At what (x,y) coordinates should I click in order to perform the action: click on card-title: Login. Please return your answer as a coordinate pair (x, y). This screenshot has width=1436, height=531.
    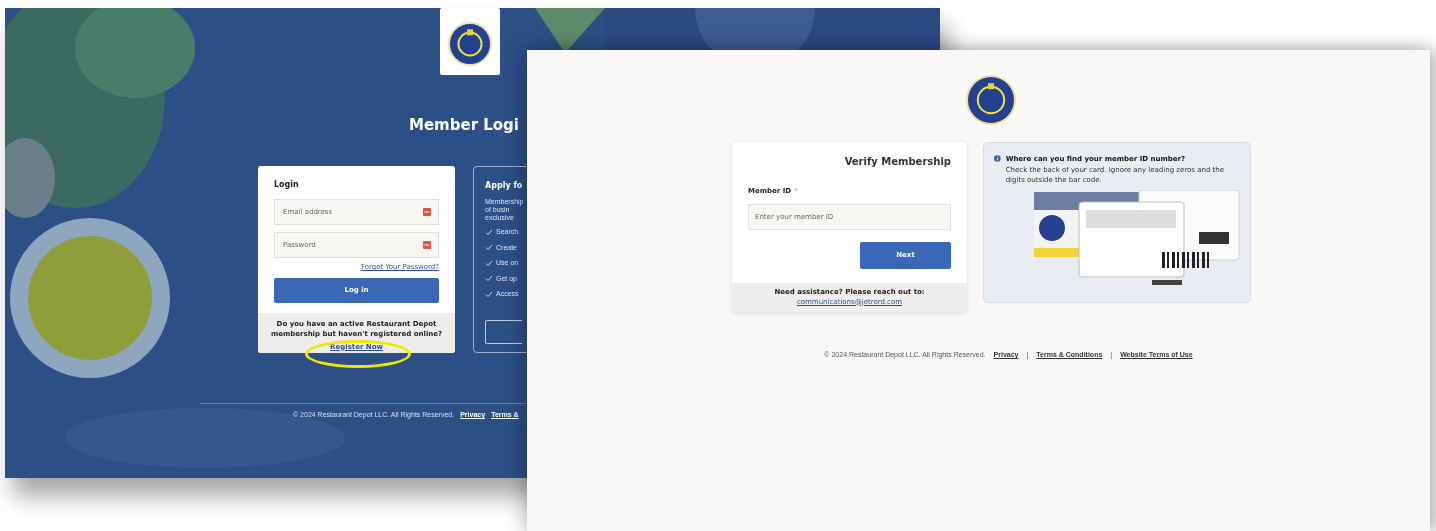
    Looking at the image, I should click on (287, 185).